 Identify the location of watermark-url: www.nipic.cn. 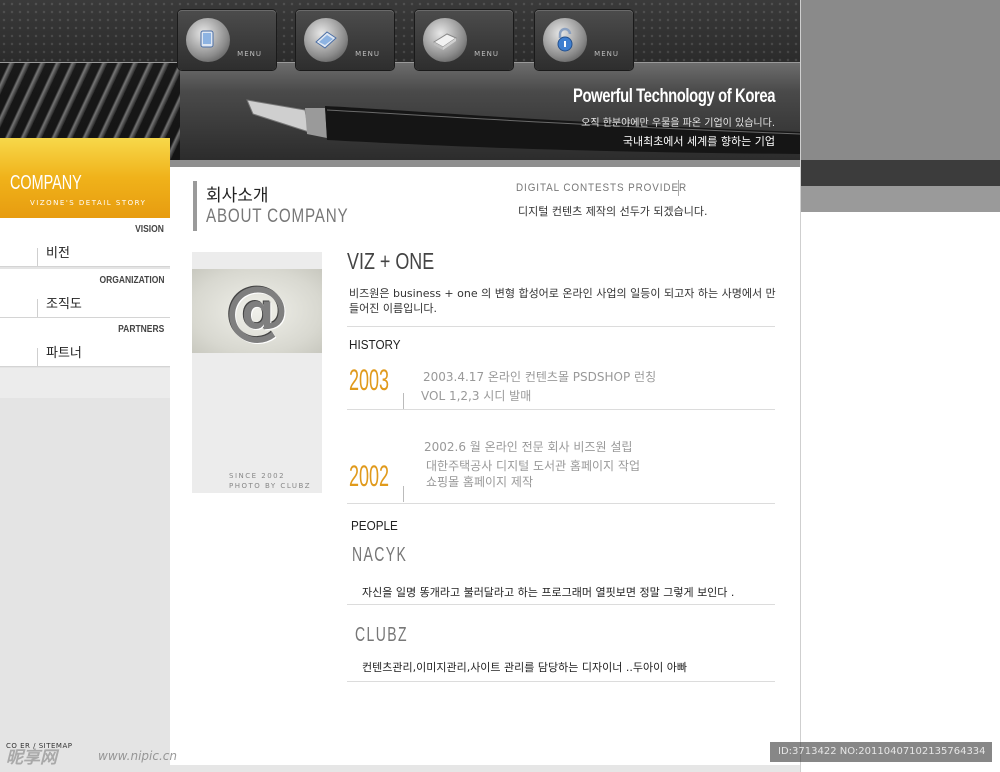
(137, 756).